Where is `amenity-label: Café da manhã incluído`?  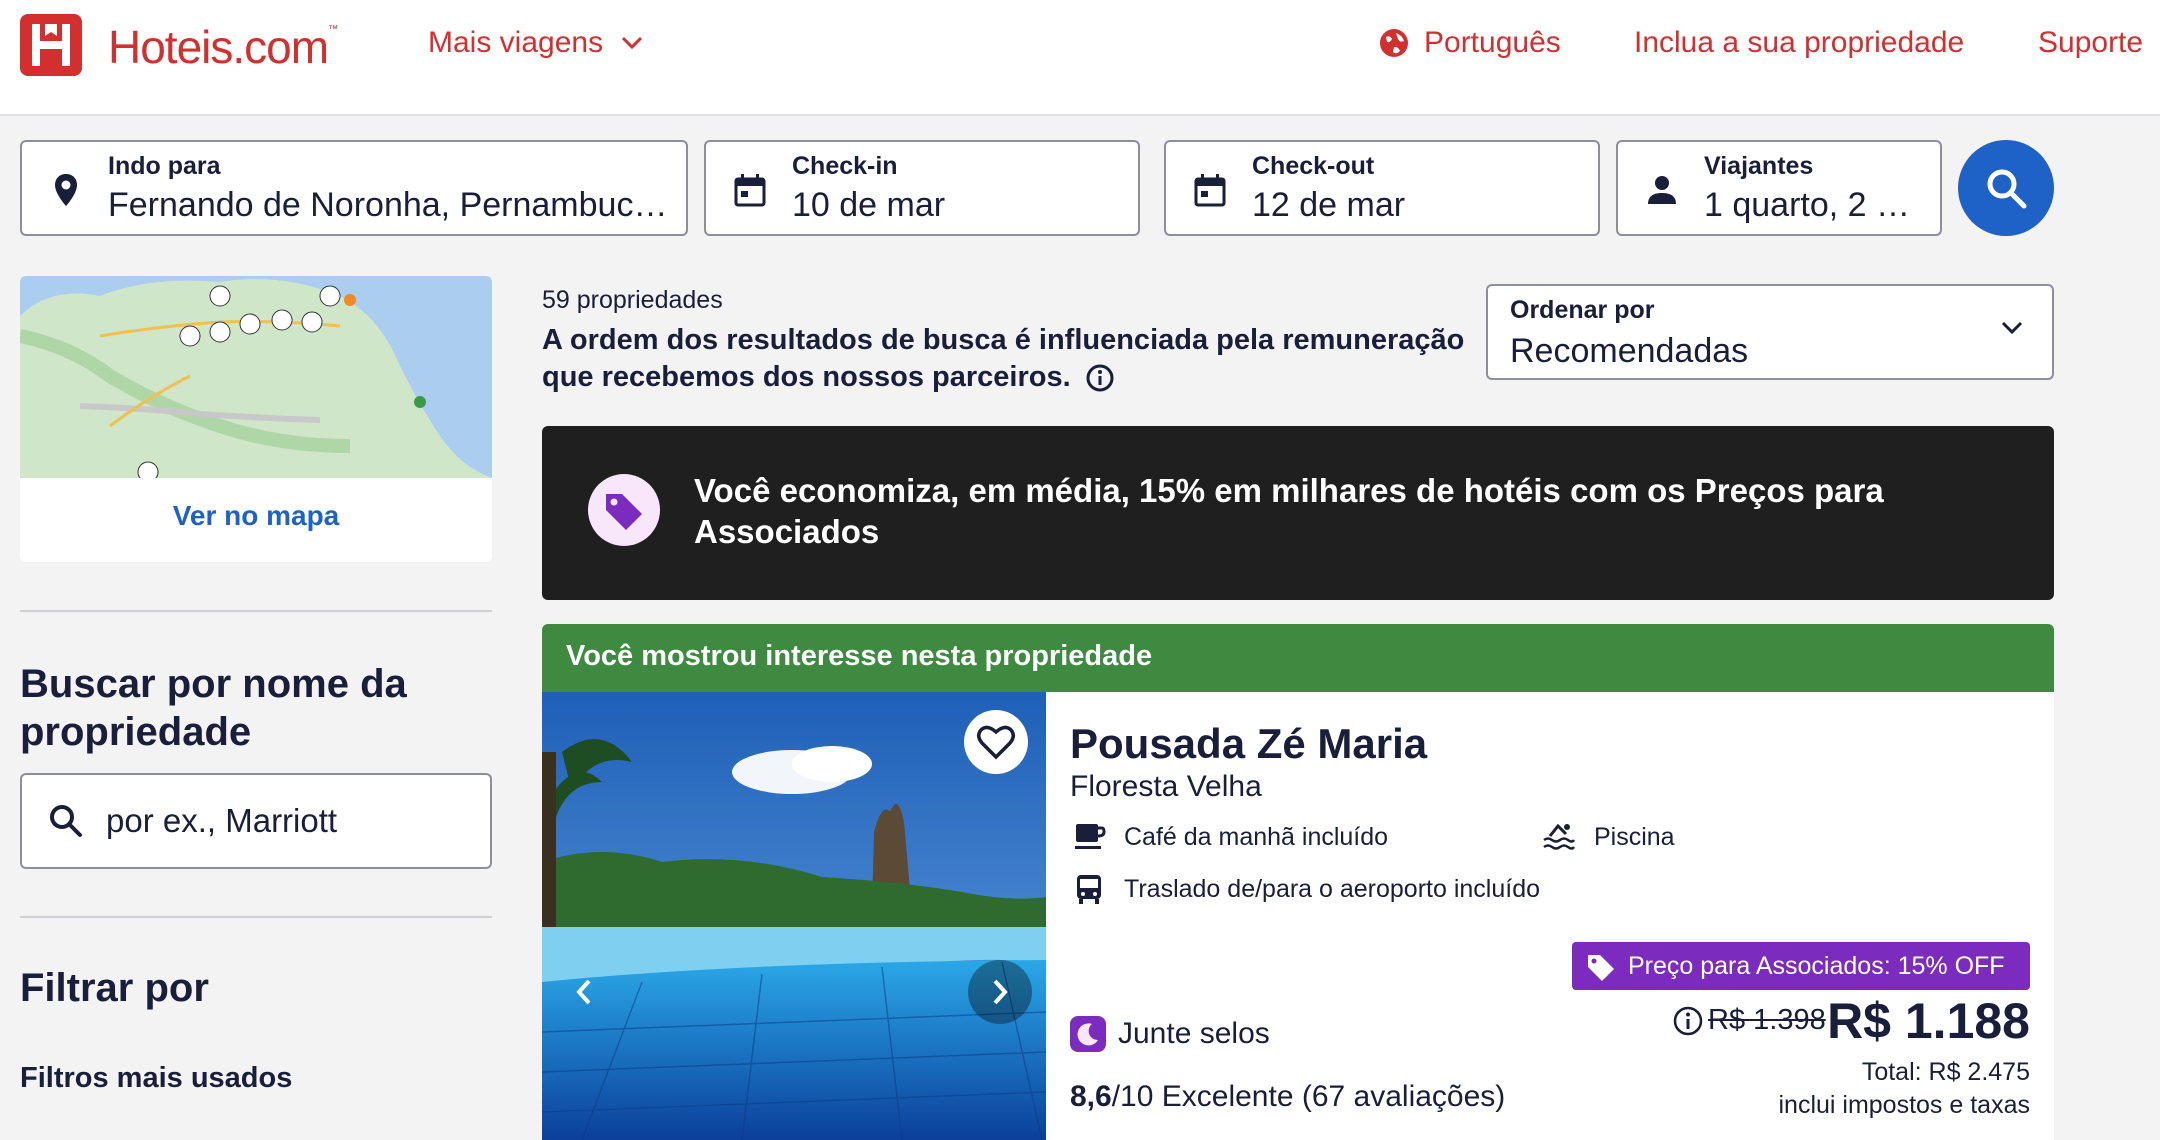 amenity-label: Café da manhã incluído is located at coordinates (1256, 836).